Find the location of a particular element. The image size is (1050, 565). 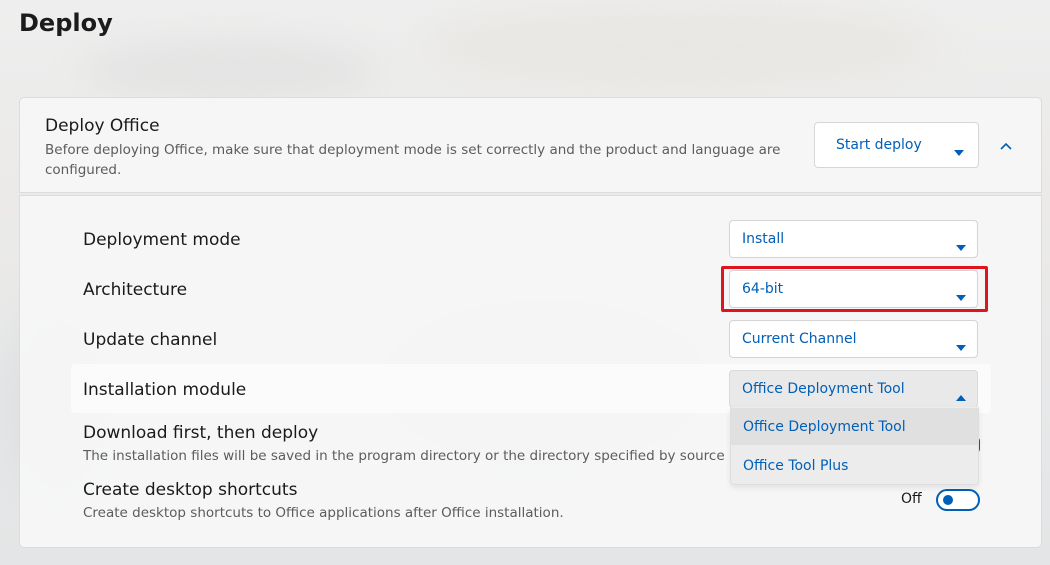

update-channel-combobox: Current Channel is located at coordinates (853, 339).